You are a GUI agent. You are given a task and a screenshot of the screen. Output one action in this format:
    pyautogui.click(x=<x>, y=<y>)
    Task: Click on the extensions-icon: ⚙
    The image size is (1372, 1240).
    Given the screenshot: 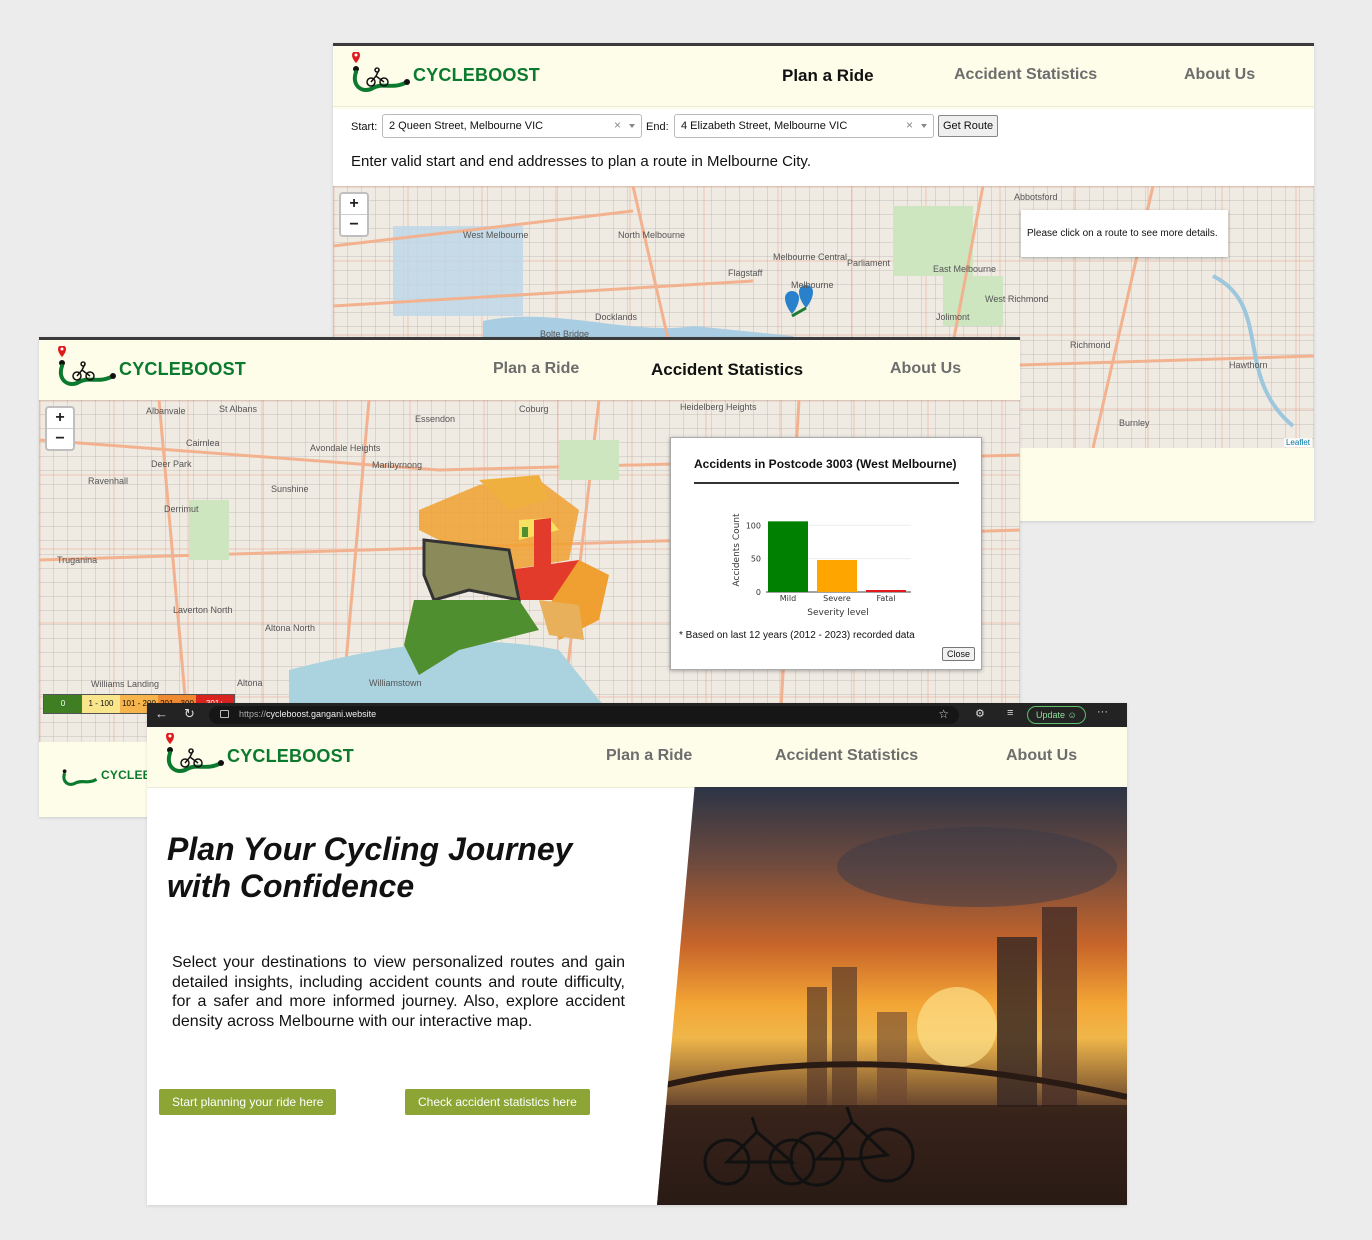 What is the action you would take?
    pyautogui.click(x=980, y=713)
    